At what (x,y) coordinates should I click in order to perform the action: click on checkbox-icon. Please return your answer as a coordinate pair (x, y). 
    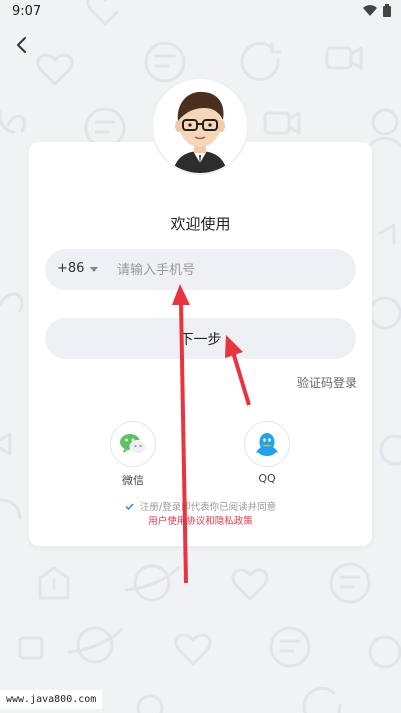
    Looking at the image, I should click on (129, 506).